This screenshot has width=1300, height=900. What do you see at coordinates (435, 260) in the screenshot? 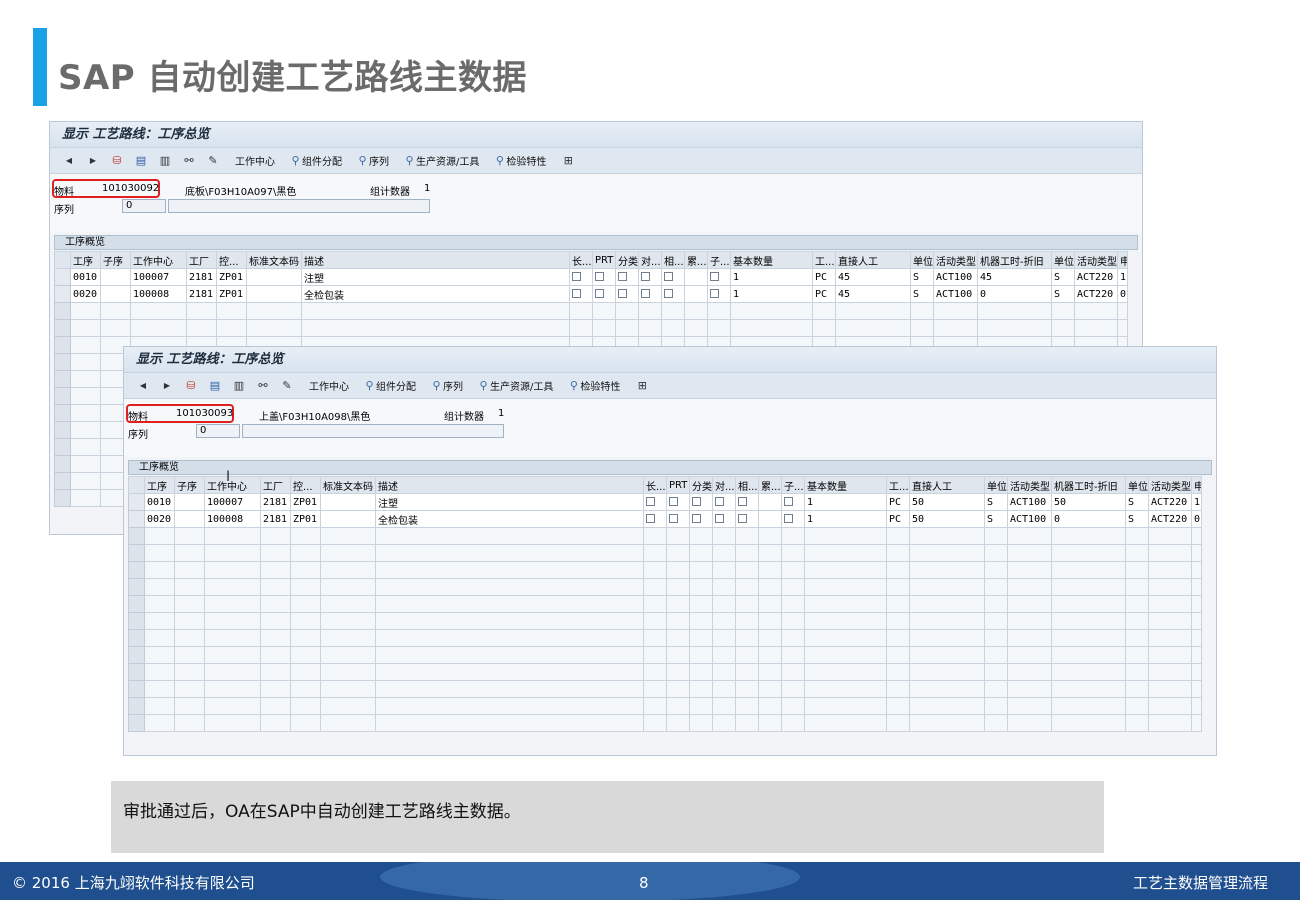
I see `column-header: 描述` at bounding box center [435, 260].